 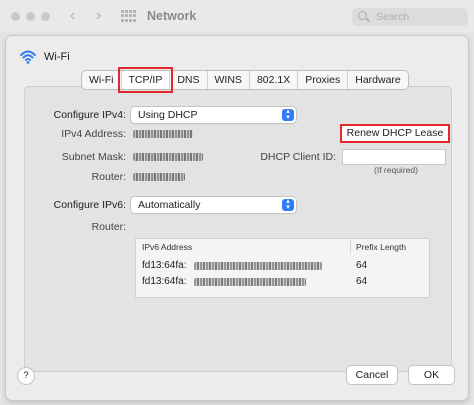 I want to click on help-button: ?, so click(x=26, y=376).